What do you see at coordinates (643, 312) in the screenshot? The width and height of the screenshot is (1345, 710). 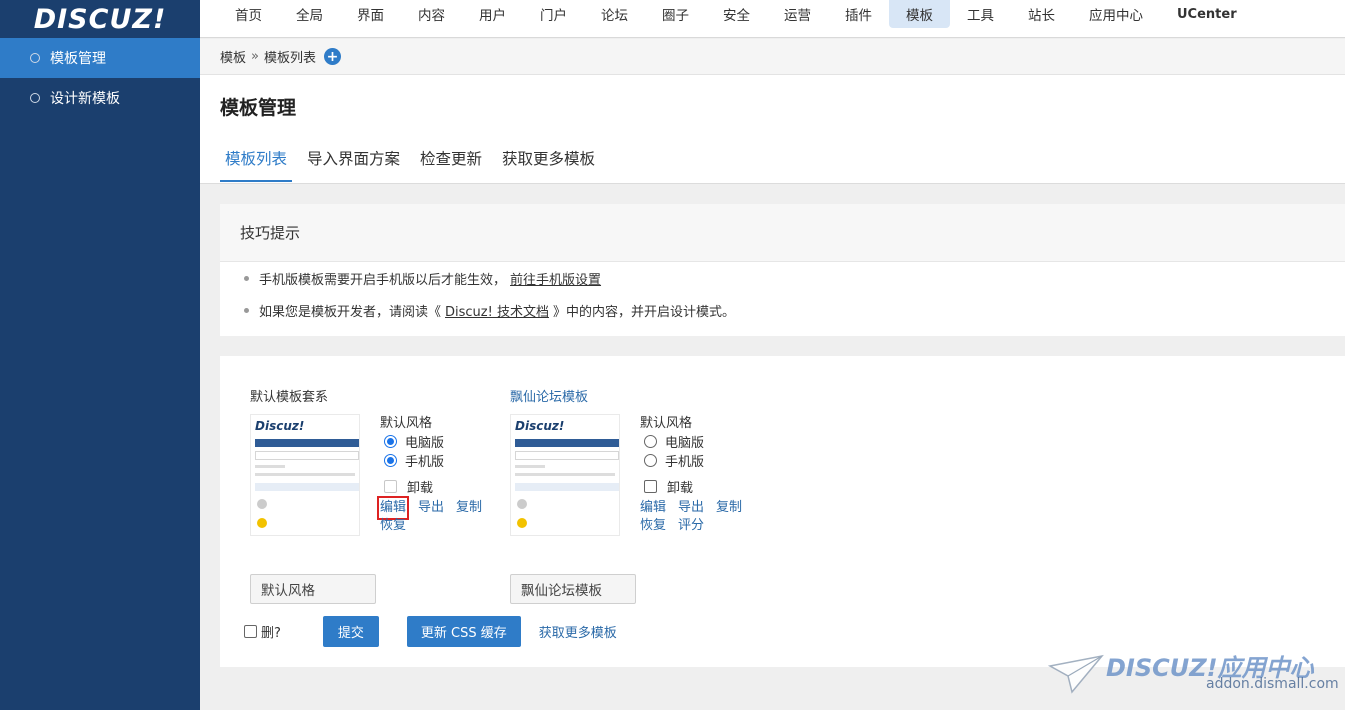 I see `tip-text: 》中的内容，并开启设计模式。` at bounding box center [643, 312].